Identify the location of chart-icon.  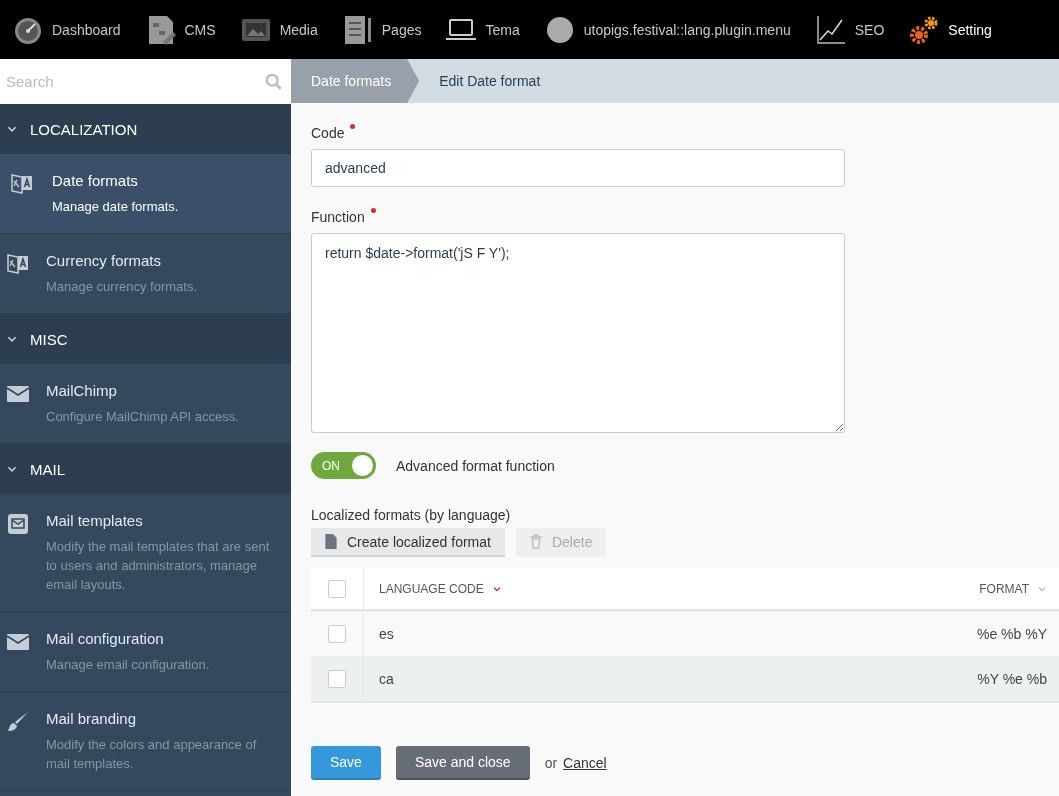
(830, 29).